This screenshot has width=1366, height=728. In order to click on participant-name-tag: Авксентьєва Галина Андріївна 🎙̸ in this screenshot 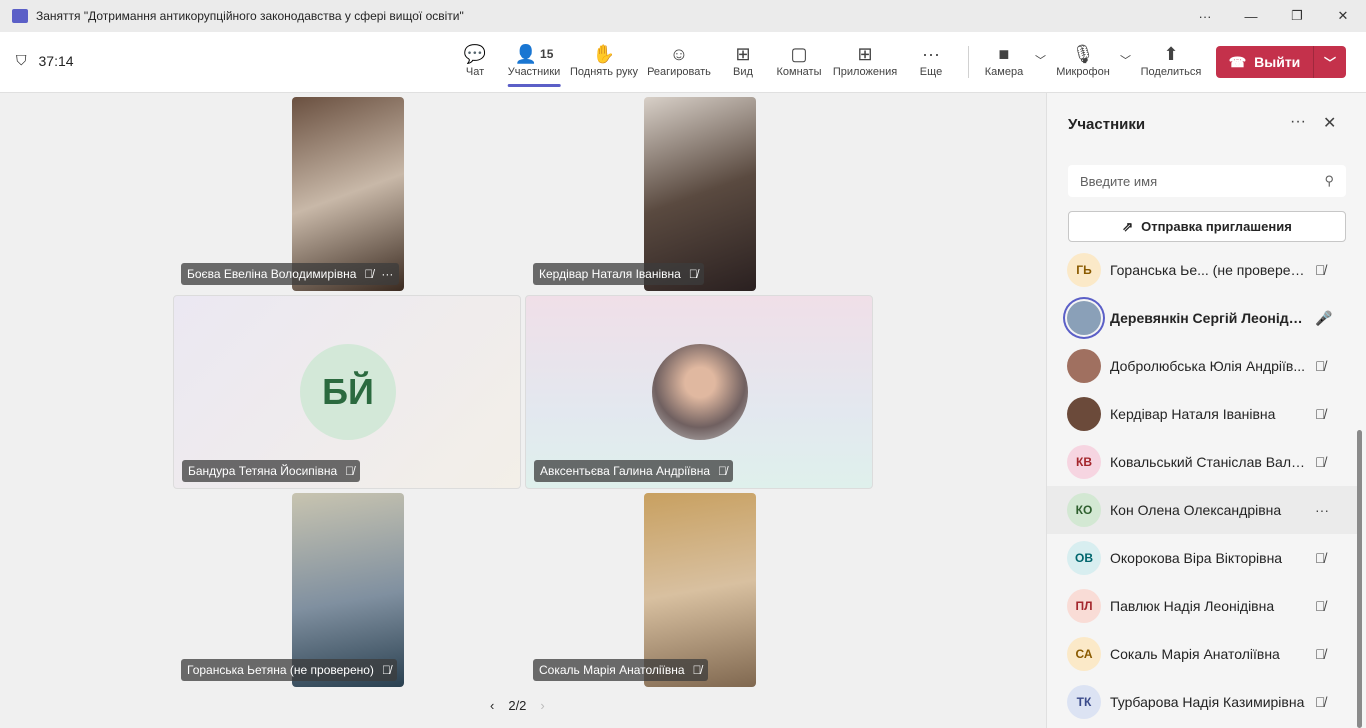, I will do `click(634, 471)`.